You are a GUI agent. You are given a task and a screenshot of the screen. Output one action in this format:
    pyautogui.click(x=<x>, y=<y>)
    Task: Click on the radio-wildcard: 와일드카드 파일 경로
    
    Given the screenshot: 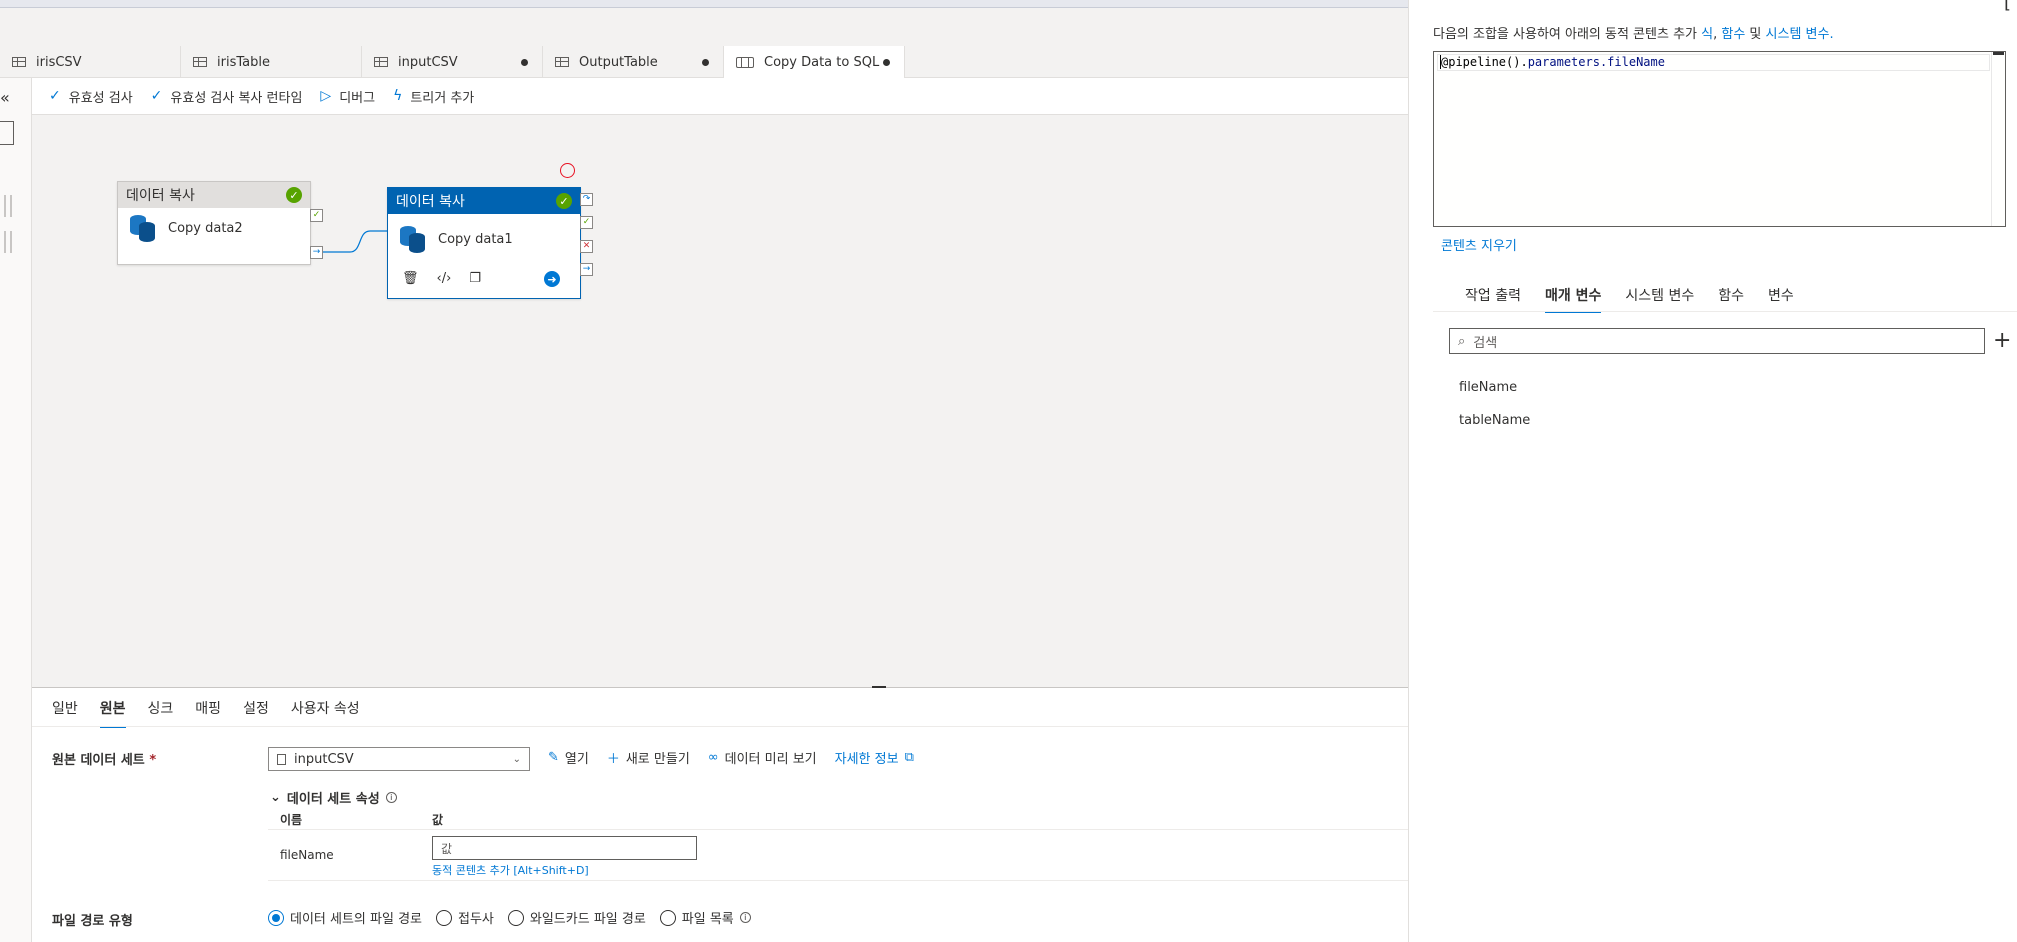 What is the action you would take?
    pyautogui.click(x=576, y=917)
    